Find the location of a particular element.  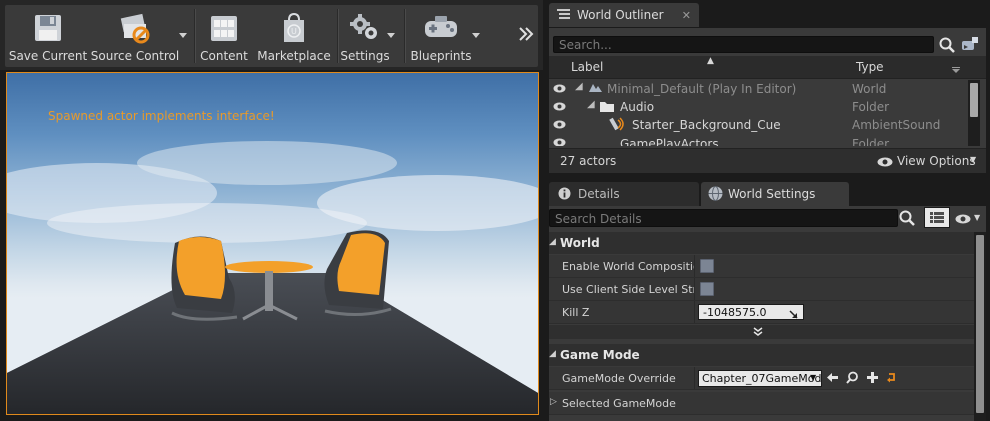

viewport-debug-message: Spawned actor implements interface! is located at coordinates (161, 116).